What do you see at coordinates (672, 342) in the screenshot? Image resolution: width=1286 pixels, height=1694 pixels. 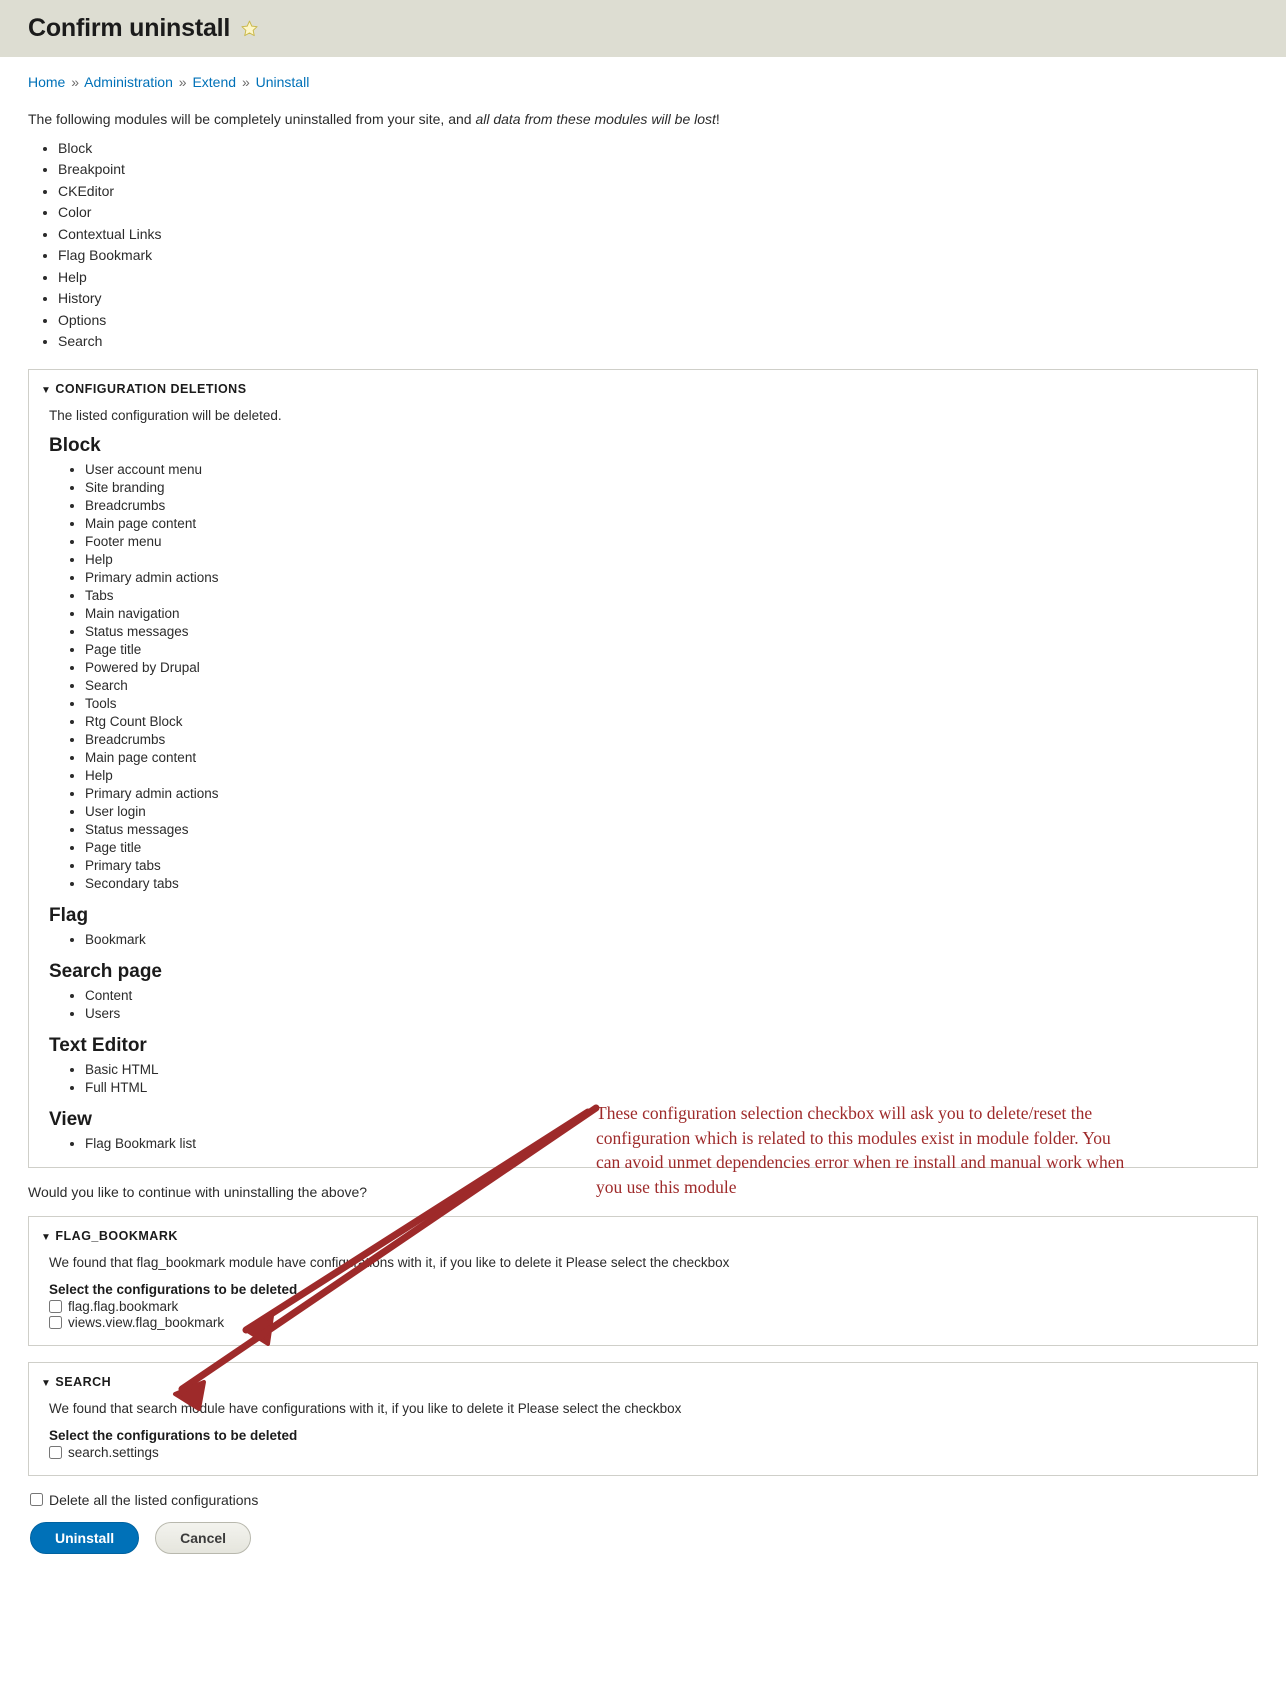 I see `module-list-item: Search` at bounding box center [672, 342].